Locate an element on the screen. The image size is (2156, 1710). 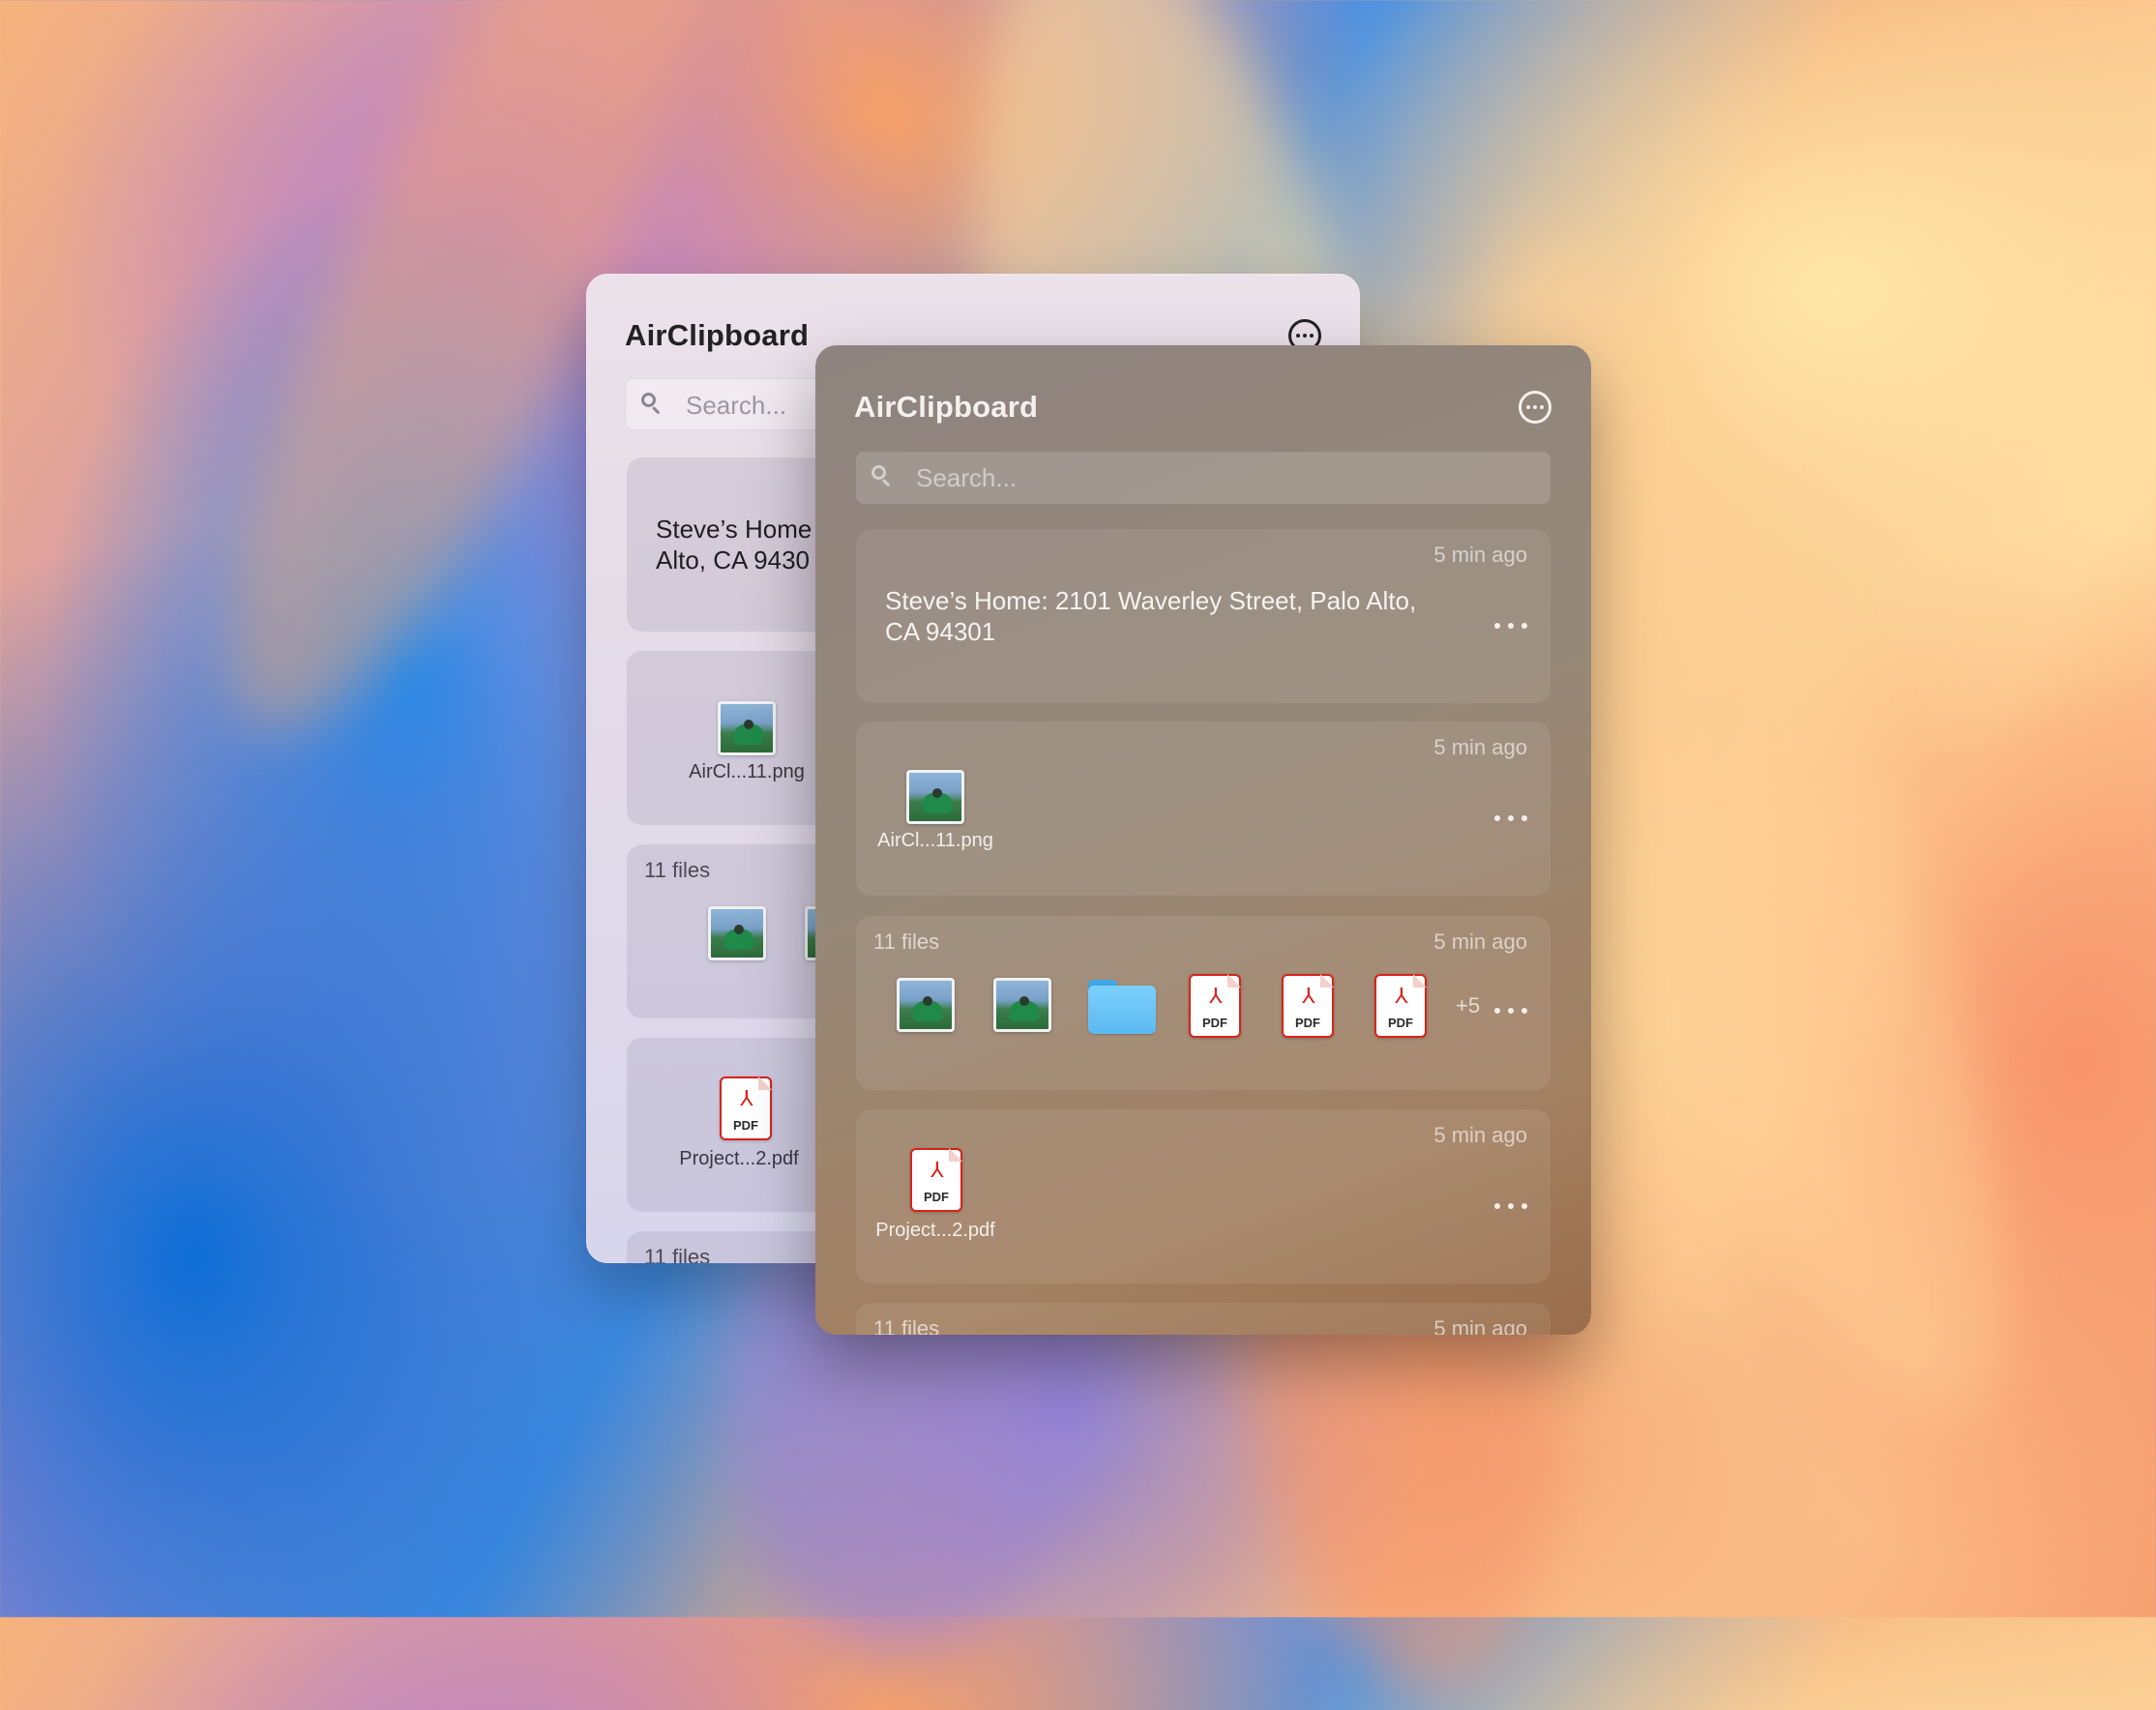
search-bar is located at coordinates (1203, 478).